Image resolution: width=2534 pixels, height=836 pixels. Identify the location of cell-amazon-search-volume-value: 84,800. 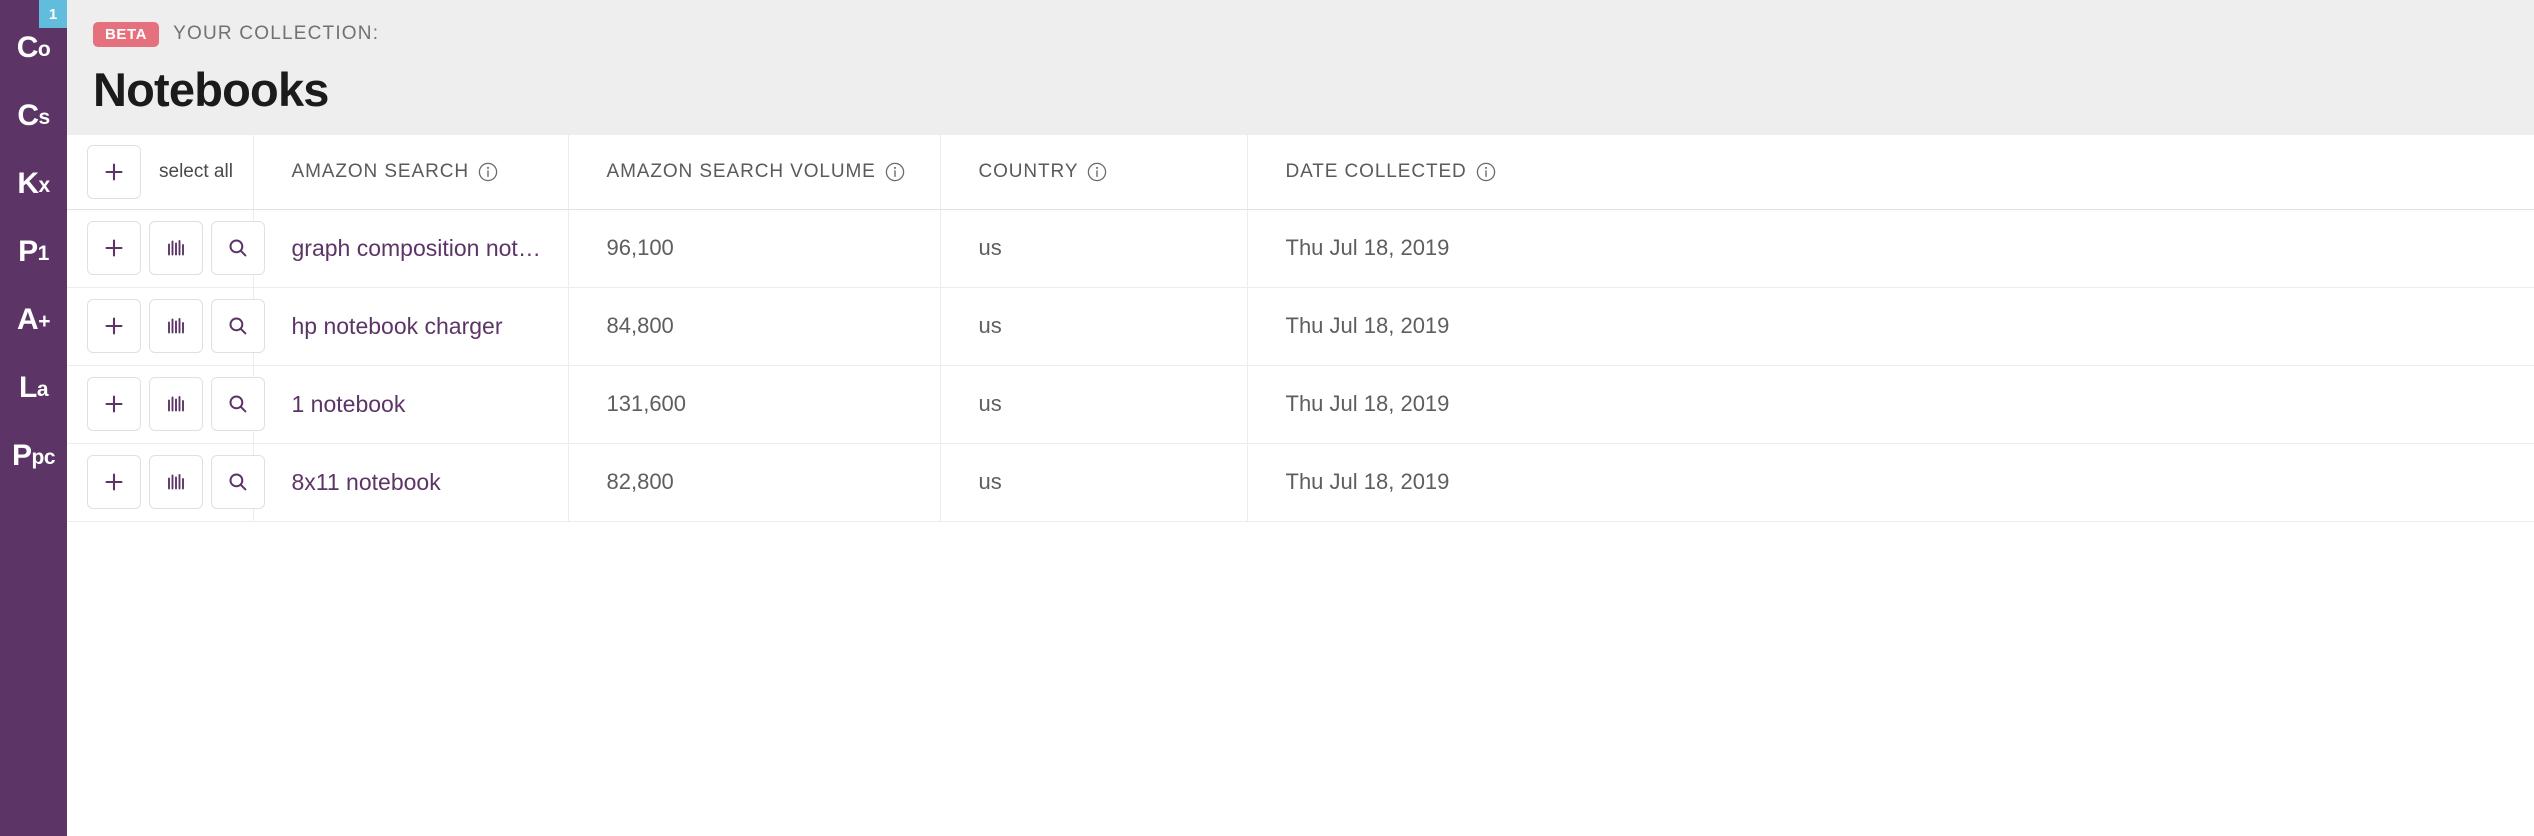
(640, 325).